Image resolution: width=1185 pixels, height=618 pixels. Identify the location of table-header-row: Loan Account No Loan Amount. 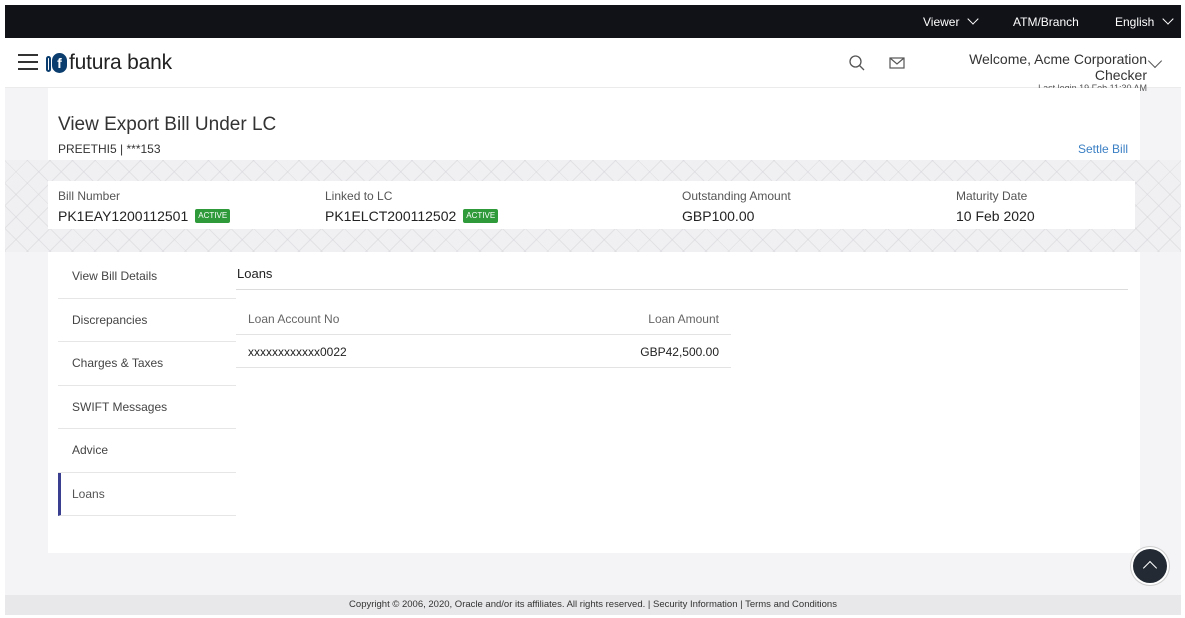
(483, 318).